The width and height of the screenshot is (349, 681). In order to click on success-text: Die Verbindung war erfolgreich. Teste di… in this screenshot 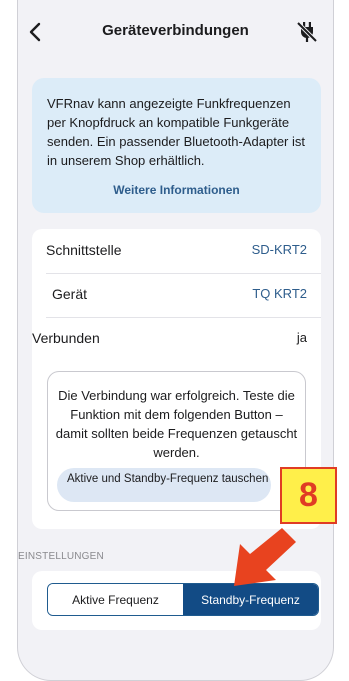, I will do `click(176, 424)`.